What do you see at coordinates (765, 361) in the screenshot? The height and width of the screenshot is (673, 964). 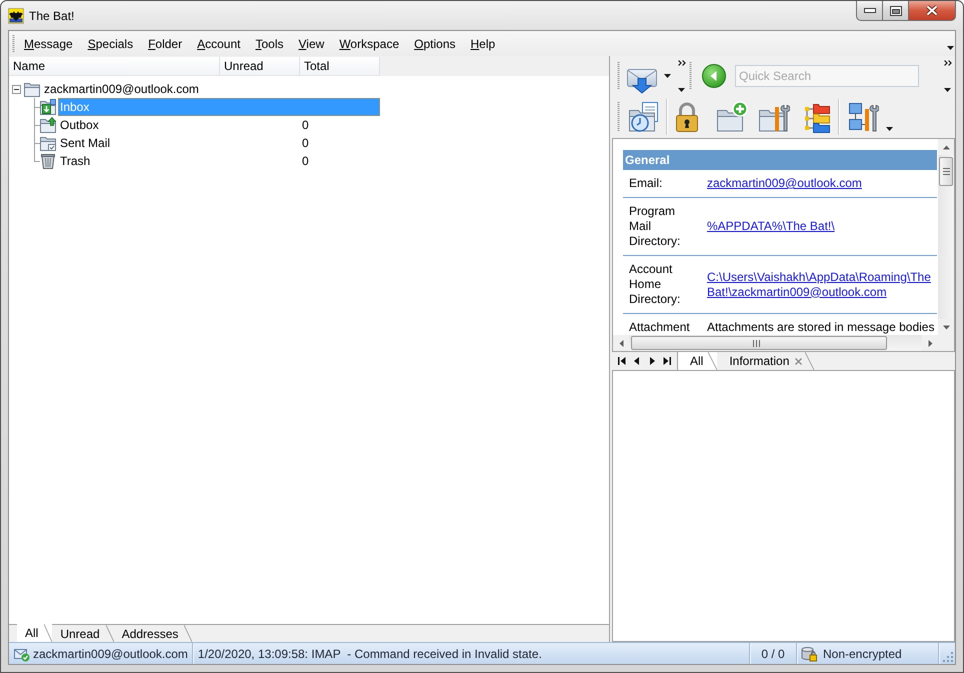 I see `tab: Information` at bounding box center [765, 361].